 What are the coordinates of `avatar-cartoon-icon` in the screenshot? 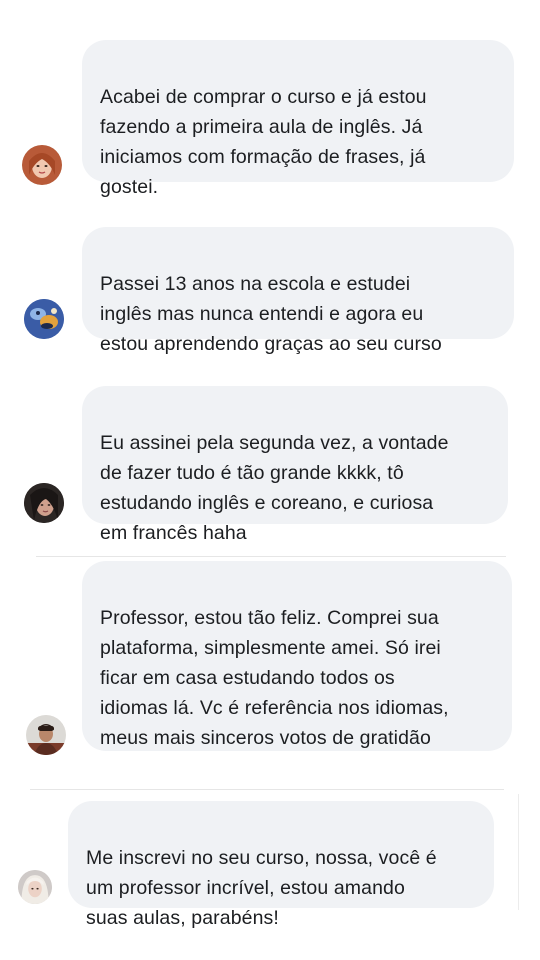 It's located at (44, 319).